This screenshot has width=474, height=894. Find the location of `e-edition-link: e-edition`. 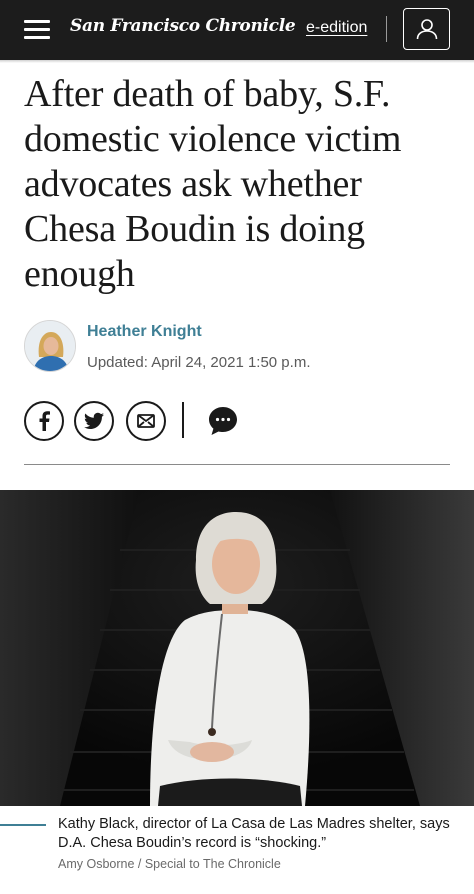

e-edition-link: e-edition is located at coordinates (336, 28).